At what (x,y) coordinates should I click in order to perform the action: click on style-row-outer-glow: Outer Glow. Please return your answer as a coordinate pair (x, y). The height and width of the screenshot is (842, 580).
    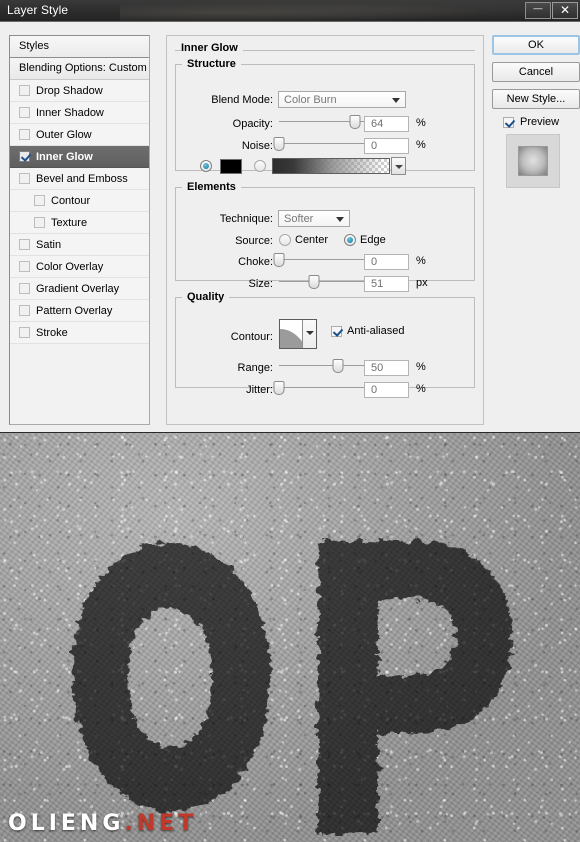
    Looking at the image, I should click on (79, 135).